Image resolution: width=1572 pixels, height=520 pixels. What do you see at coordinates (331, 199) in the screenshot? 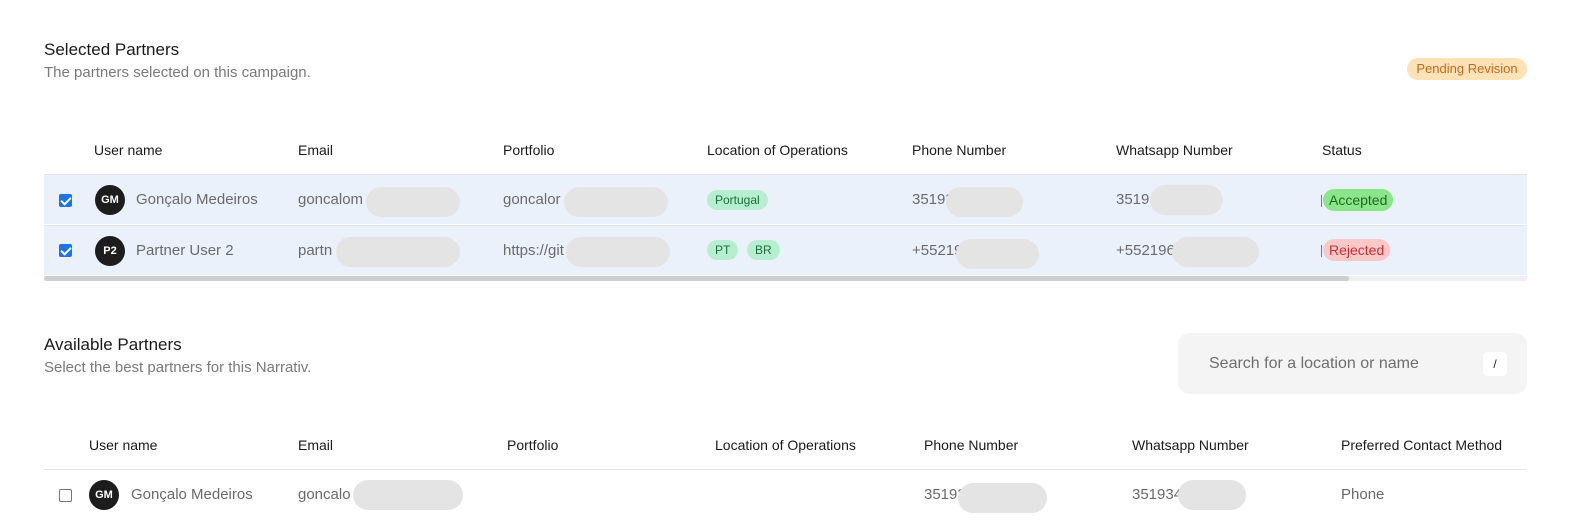
I see `email-cell: goncalom` at bounding box center [331, 199].